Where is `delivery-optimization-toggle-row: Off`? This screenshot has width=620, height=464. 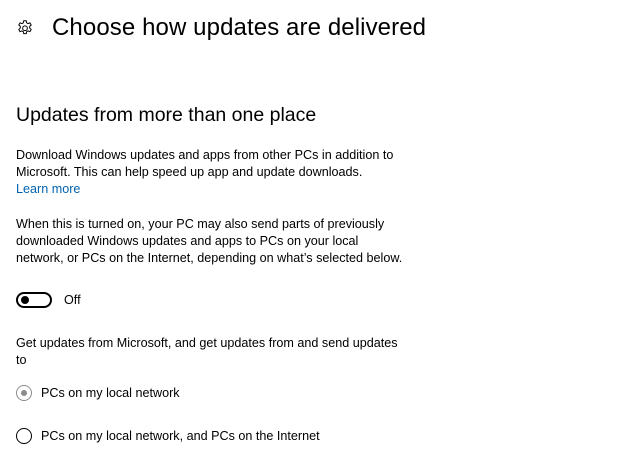 delivery-optimization-toggle-row: Off is located at coordinates (48, 300).